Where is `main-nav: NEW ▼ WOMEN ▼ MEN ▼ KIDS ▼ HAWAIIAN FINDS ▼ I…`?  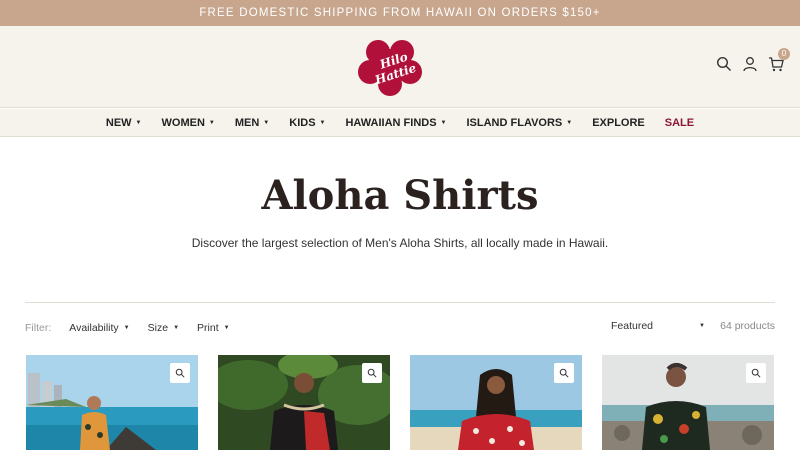
main-nav: NEW ▼ WOMEN ▼ MEN ▼ KIDS ▼ HAWAIIAN FINDS ▼ I… is located at coordinates (400, 123).